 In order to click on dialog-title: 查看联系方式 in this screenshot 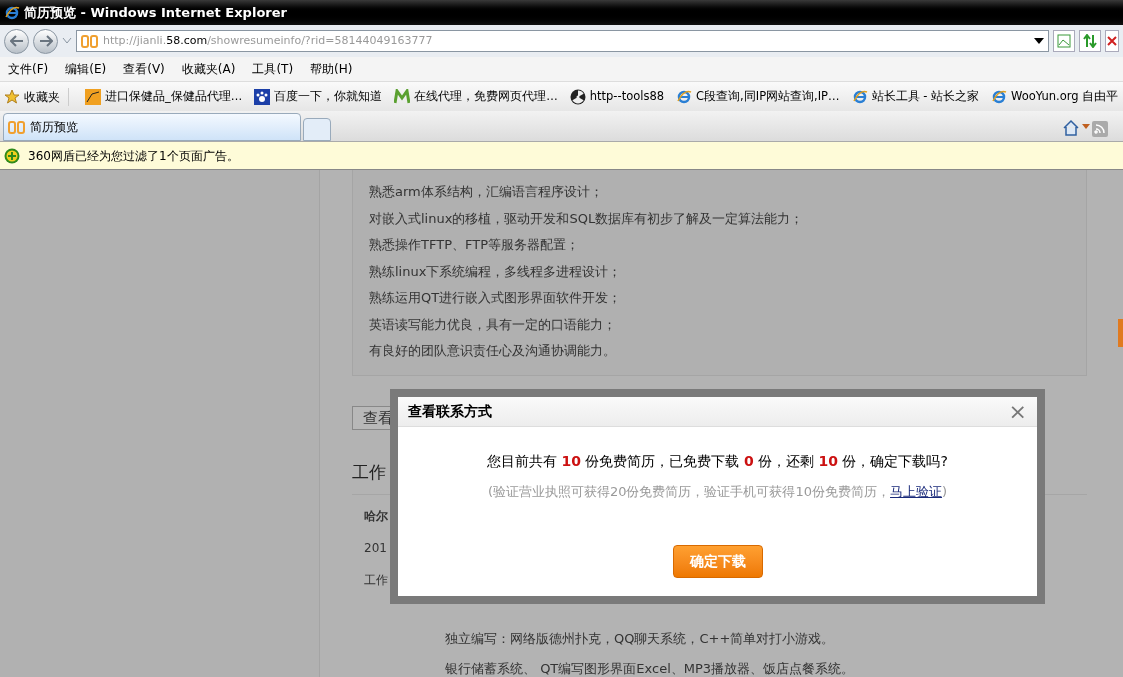, I will do `click(450, 411)`.